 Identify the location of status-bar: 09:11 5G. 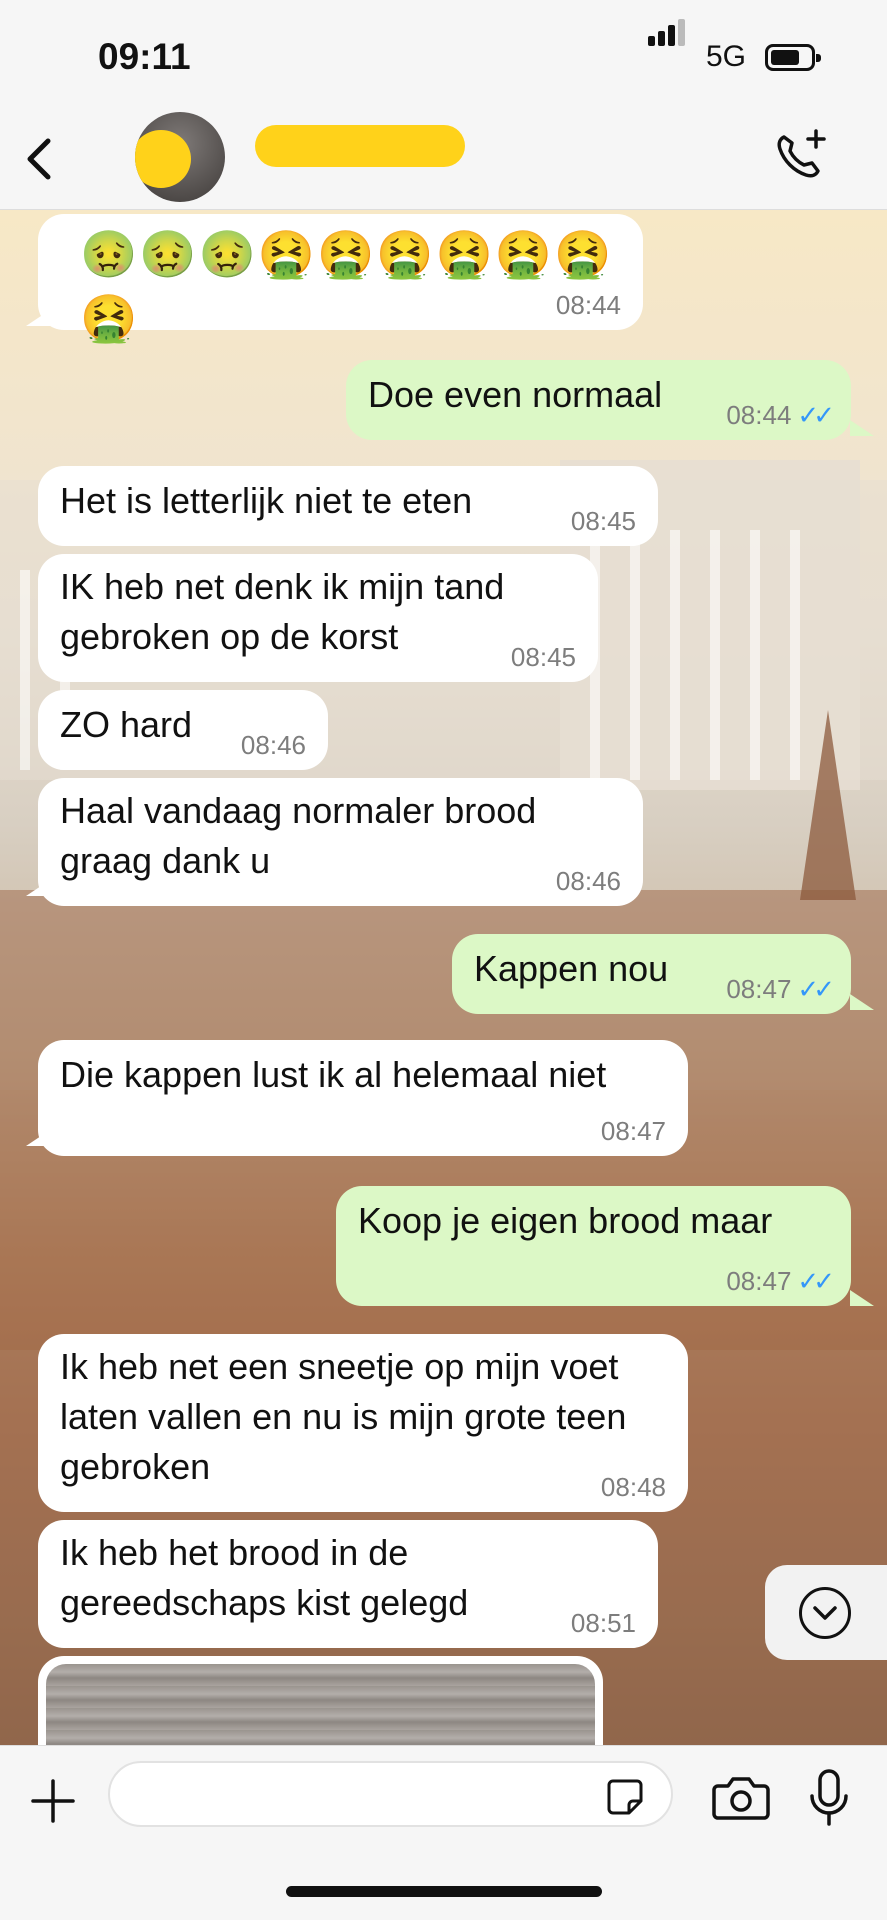
(443, 52).